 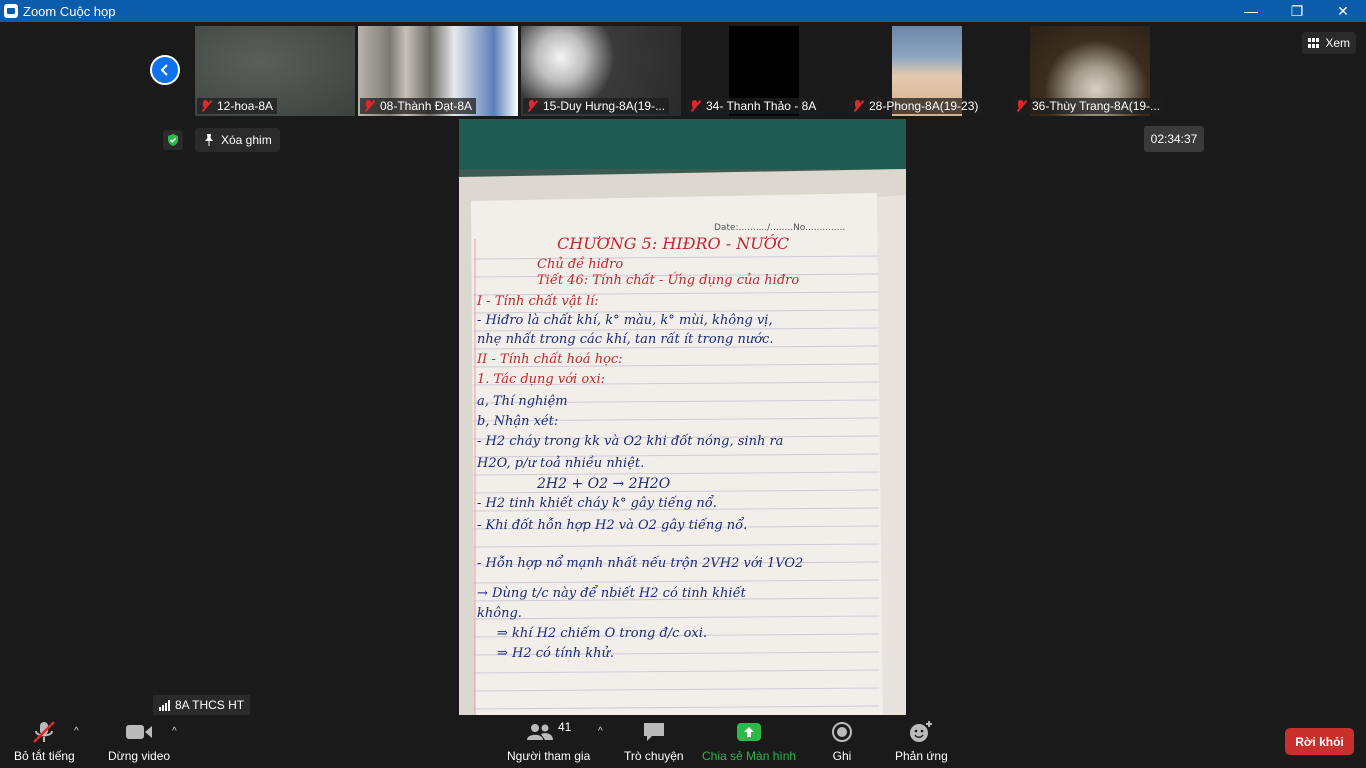 What do you see at coordinates (1343, 11) in the screenshot?
I see `close-button: ✕` at bounding box center [1343, 11].